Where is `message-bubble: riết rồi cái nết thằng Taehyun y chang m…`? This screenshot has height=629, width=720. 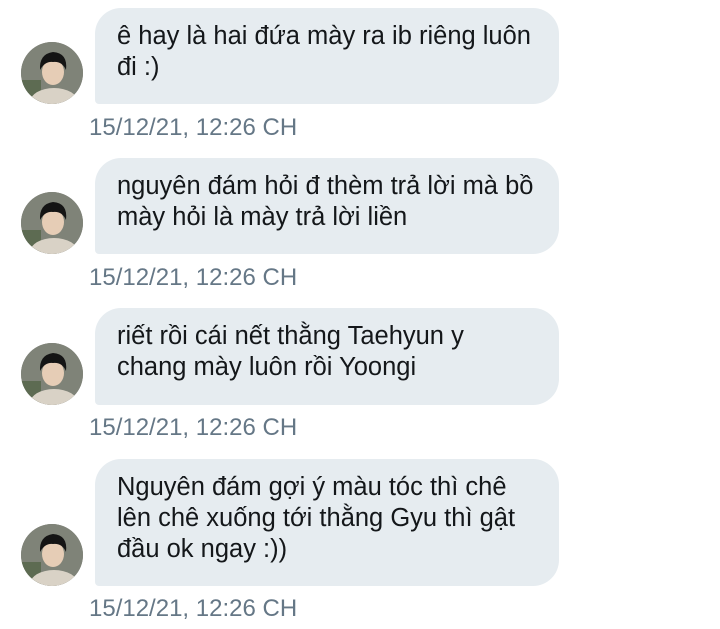
message-bubble: riết rồi cái nết thằng Taehyun y chang m… is located at coordinates (327, 356).